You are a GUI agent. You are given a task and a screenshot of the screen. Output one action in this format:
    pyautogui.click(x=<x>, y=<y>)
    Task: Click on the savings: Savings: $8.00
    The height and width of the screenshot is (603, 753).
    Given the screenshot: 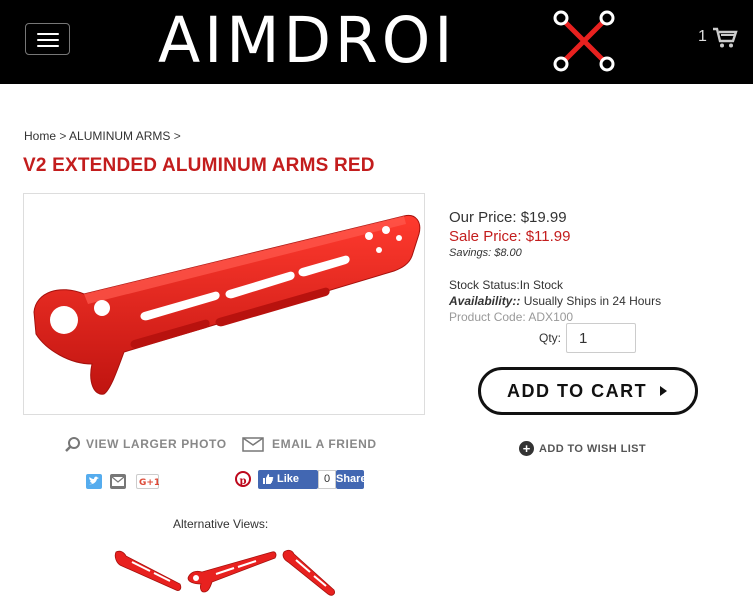 What is the action you would take?
    pyautogui.click(x=594, y=253)
    